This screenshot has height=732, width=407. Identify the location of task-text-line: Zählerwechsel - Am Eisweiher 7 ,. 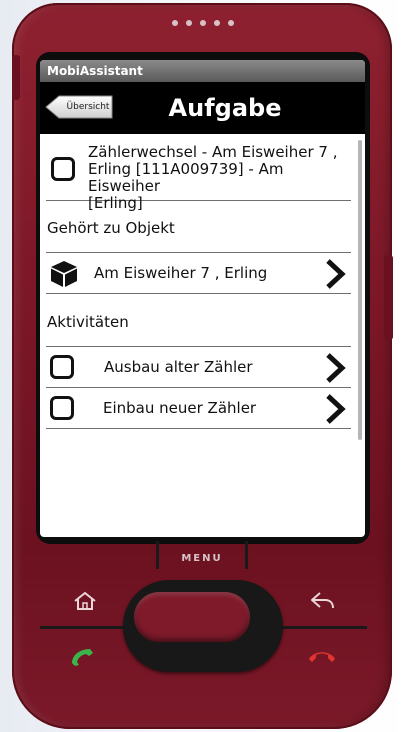
(213, 152).